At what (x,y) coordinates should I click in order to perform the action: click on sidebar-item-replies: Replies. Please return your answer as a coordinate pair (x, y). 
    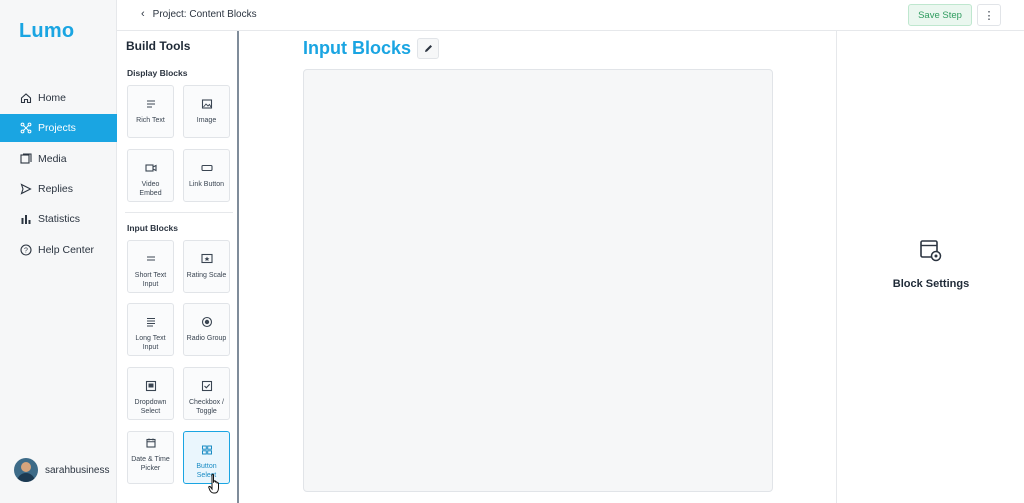
    Looking at the image, I should click on (58, 189).